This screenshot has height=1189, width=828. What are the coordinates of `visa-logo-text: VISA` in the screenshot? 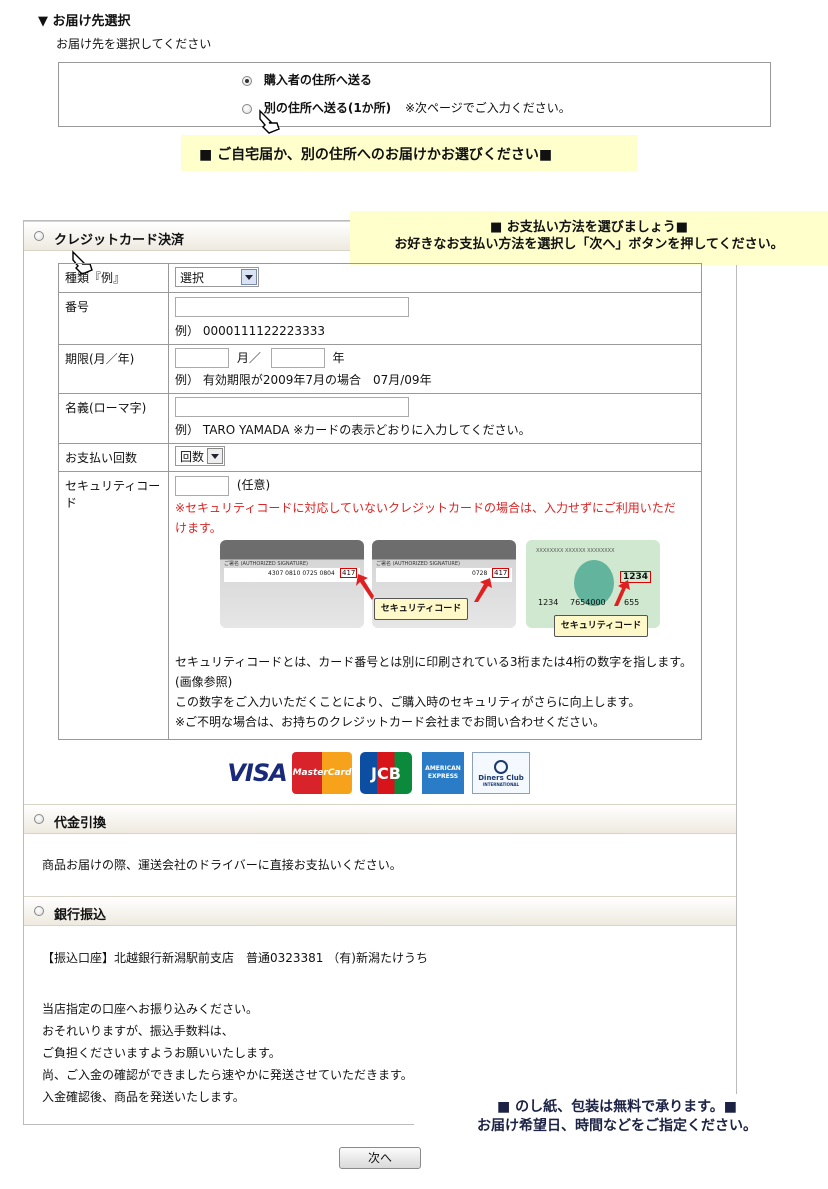 It's located at (257, 773).